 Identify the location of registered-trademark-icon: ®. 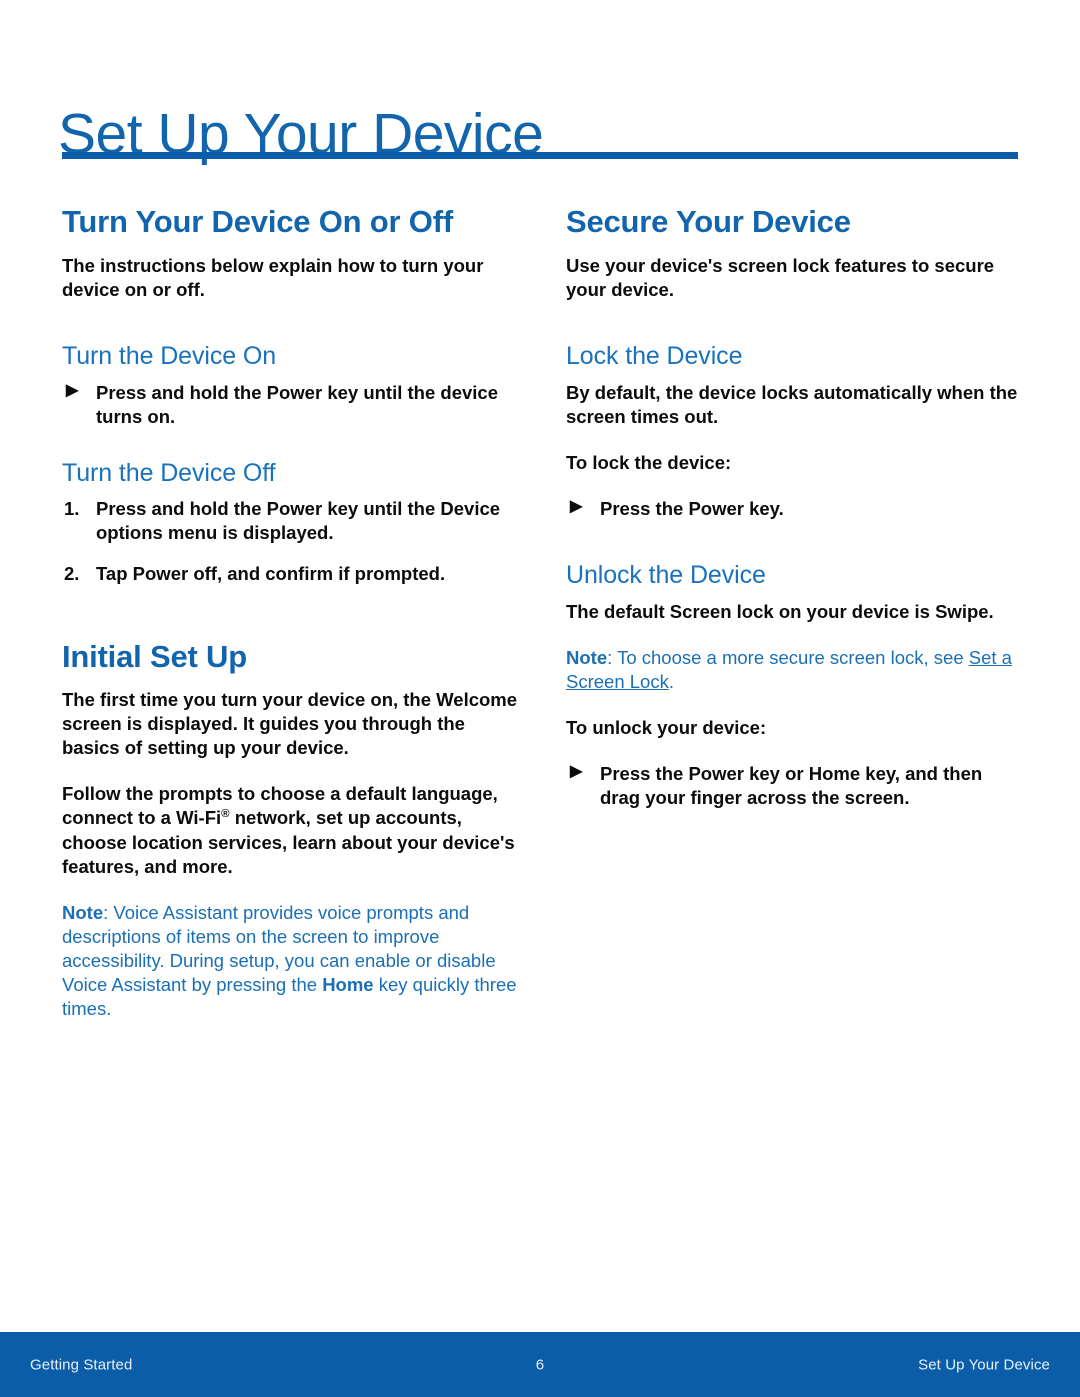
(225, 814).